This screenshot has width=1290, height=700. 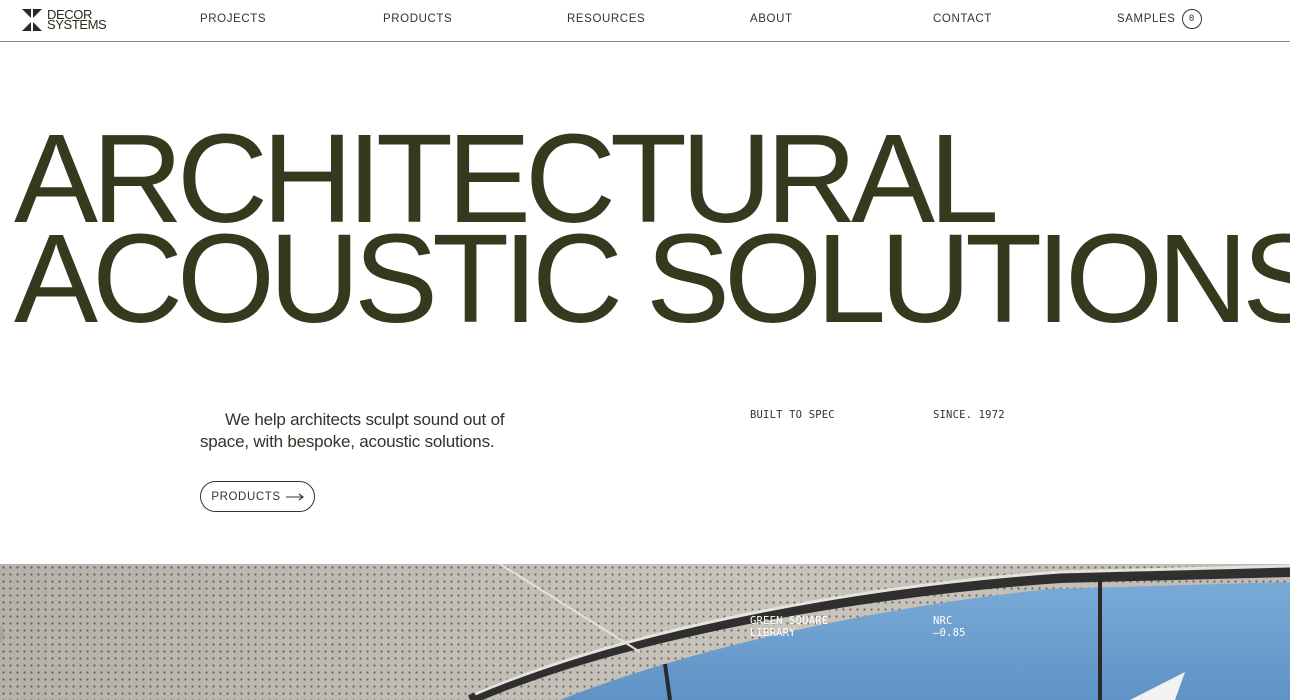 I want to click on nav-projects: PROJECTS, so click(x=233, y=19).